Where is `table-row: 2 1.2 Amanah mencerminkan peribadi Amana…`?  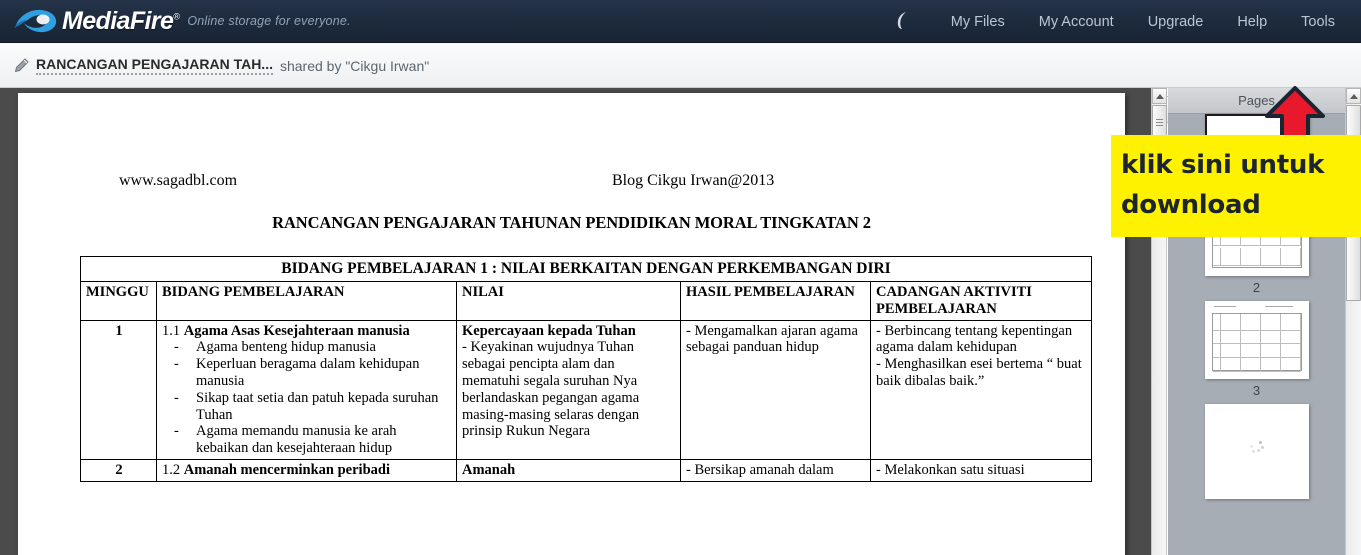
table-row: 2 1.2 Amanah mencerminkan peribadi Amana… is located at coordinates (586, 470).